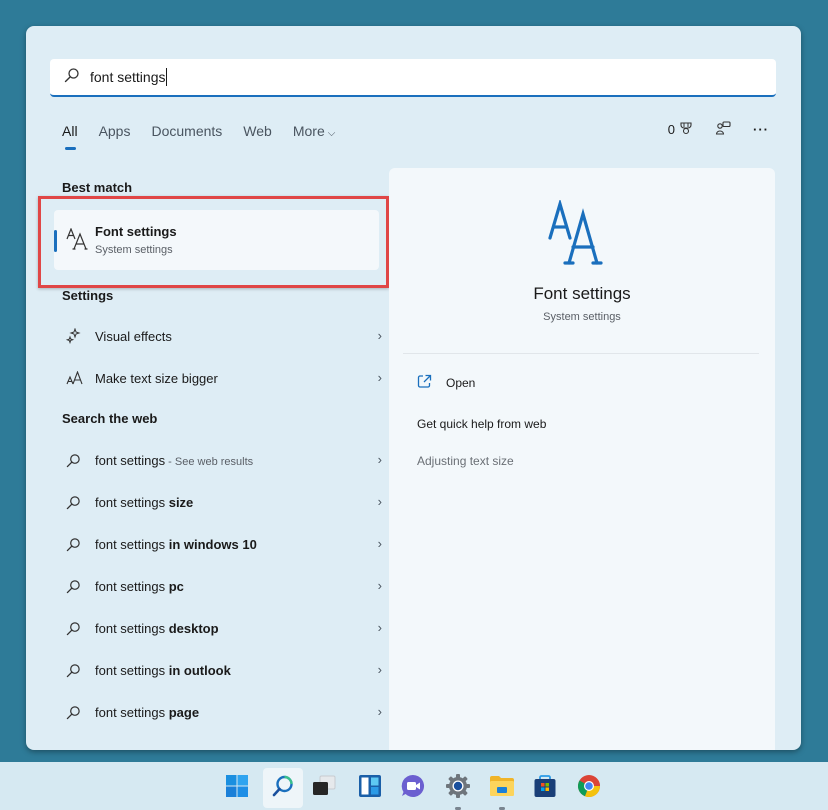 This screenshot has width=828, height=810. I want to click on widgets-icon, so click(370, 788).